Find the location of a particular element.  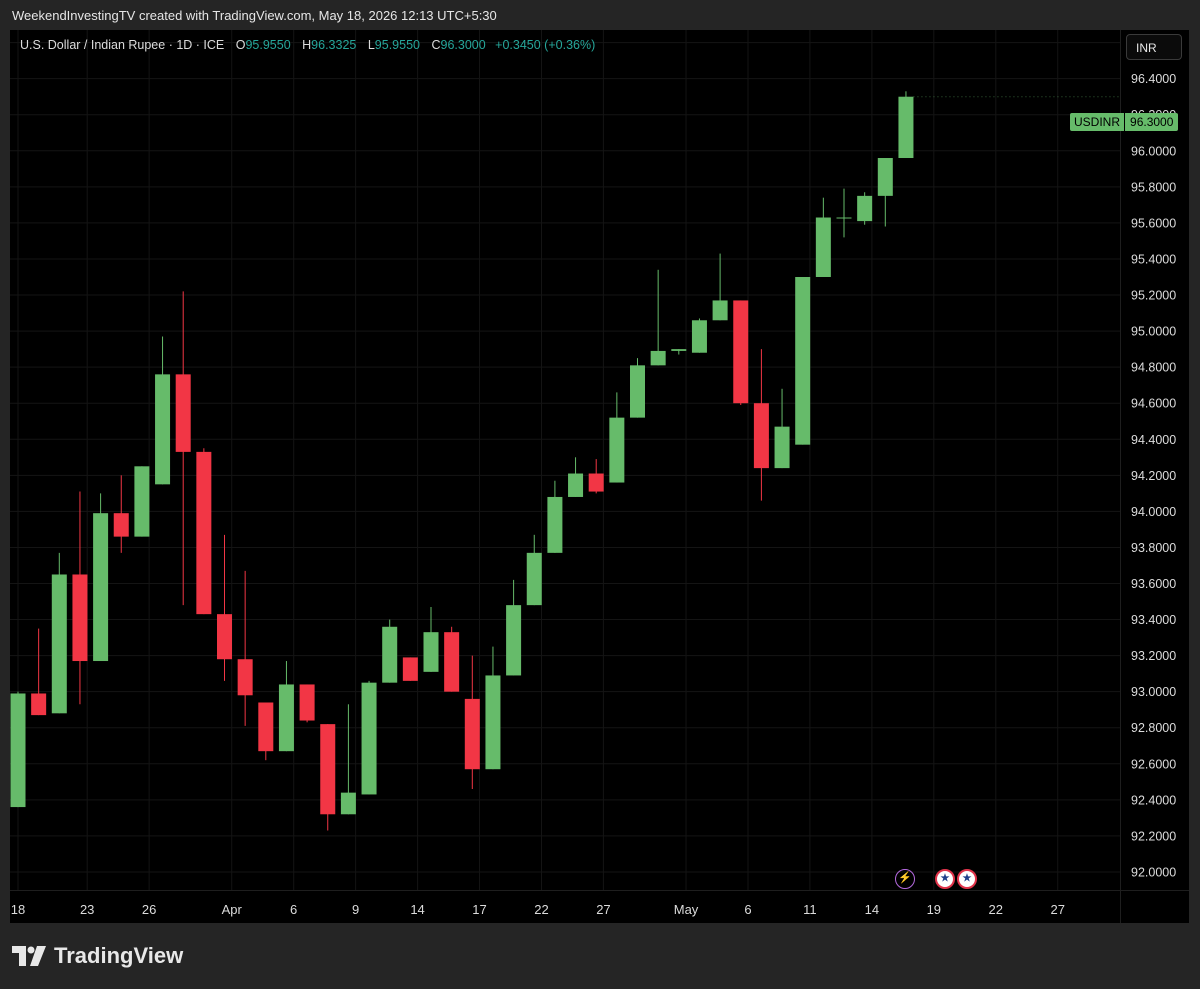

high-label: H is located at coordinates (307, 45).